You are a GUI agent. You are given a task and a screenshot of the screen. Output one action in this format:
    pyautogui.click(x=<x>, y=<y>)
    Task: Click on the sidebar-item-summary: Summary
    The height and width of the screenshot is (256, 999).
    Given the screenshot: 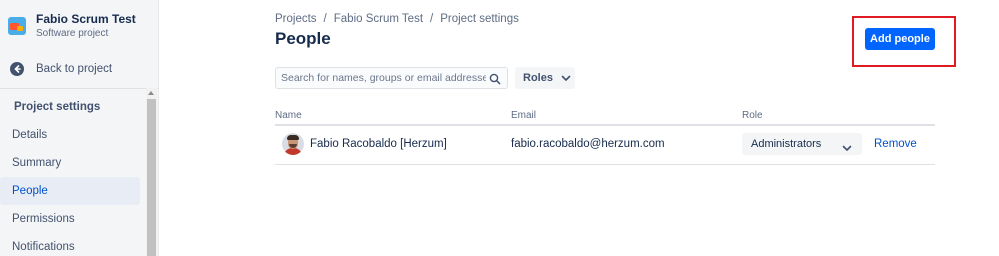 What is the action you would take?
    pyautogui.click(x=70, y=163)
    